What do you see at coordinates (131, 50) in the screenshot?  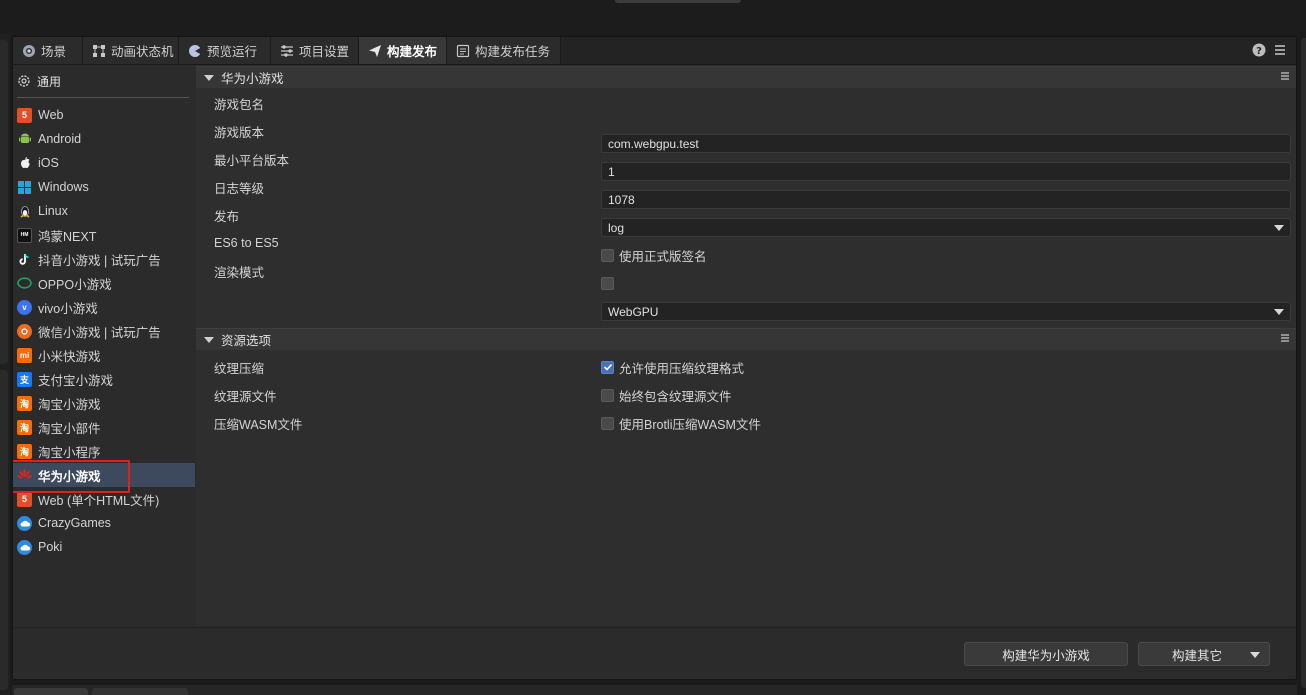 I see `tab-state-machine: 动画状态机` at bounding box center [131, 50].